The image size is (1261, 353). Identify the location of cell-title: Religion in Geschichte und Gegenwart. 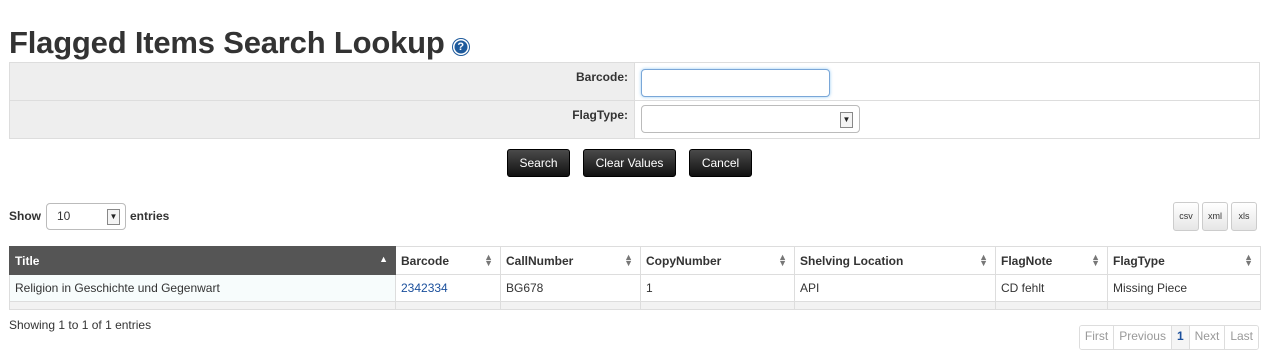
(202, 288).